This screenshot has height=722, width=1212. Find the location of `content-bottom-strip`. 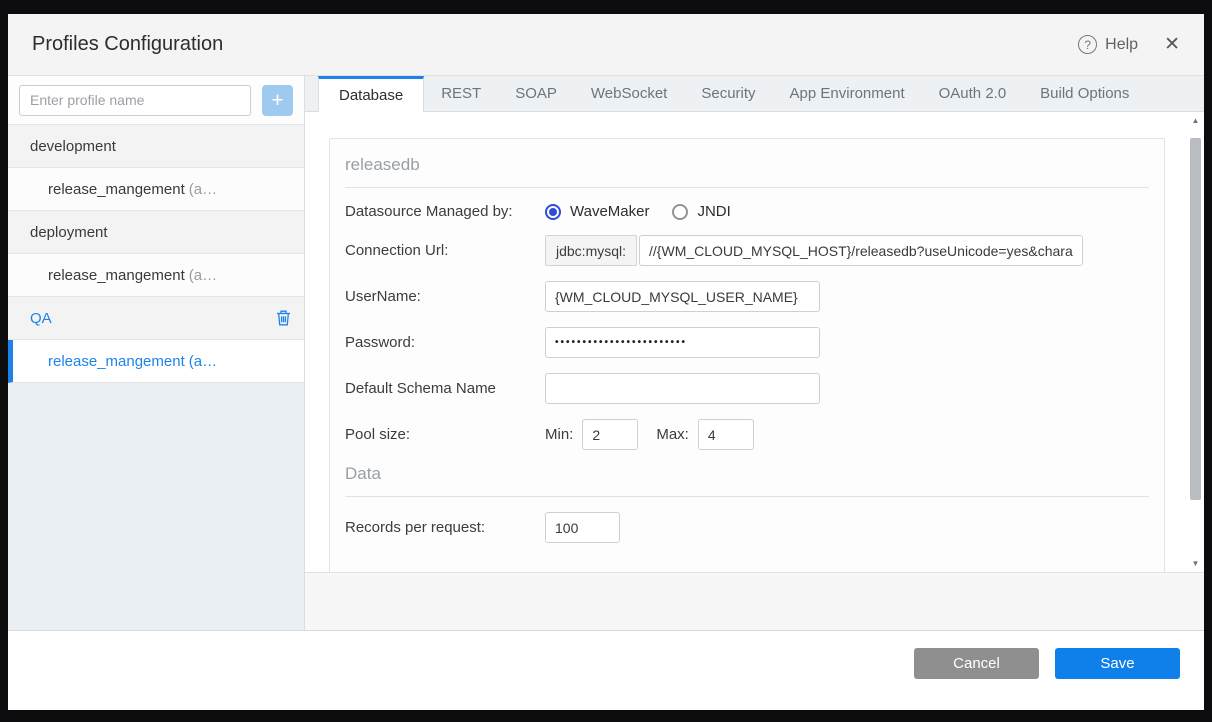

content-bottom-strip is located at coordinates (754, 601).